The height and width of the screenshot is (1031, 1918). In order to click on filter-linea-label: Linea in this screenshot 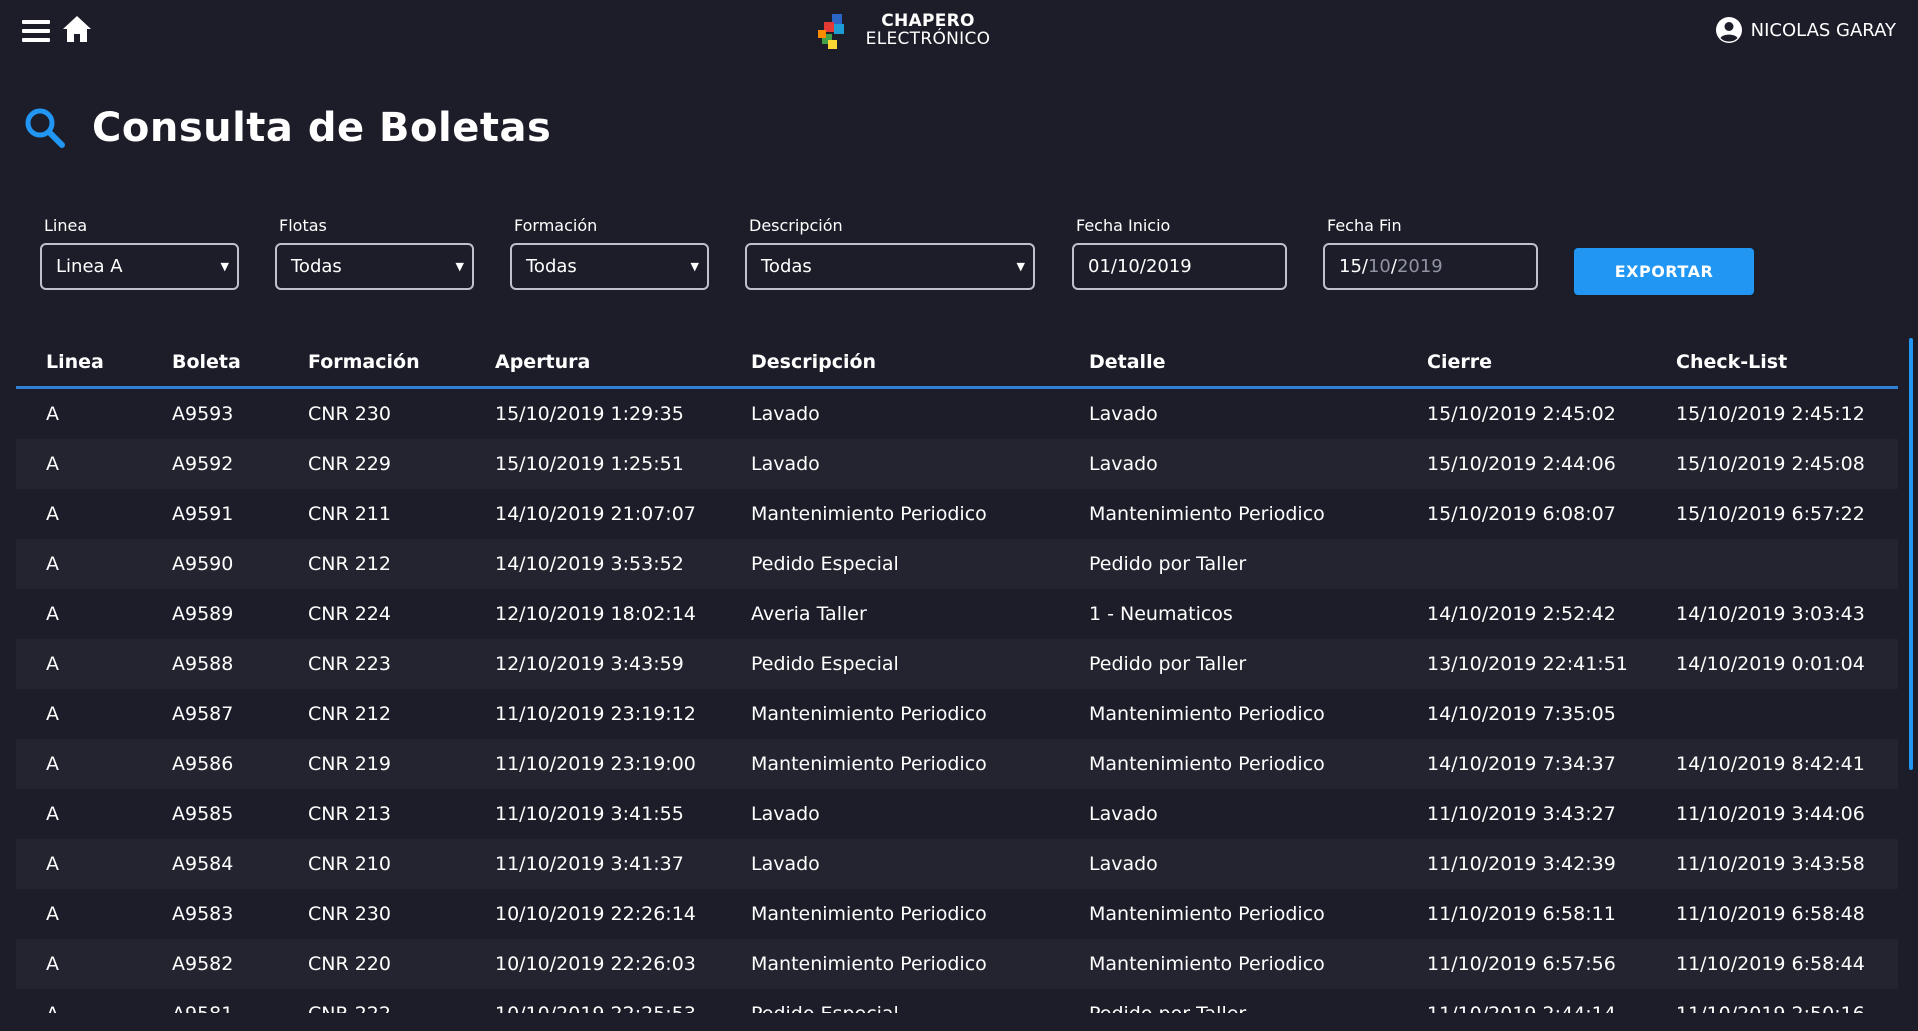, I will do `click(66, 225)`.